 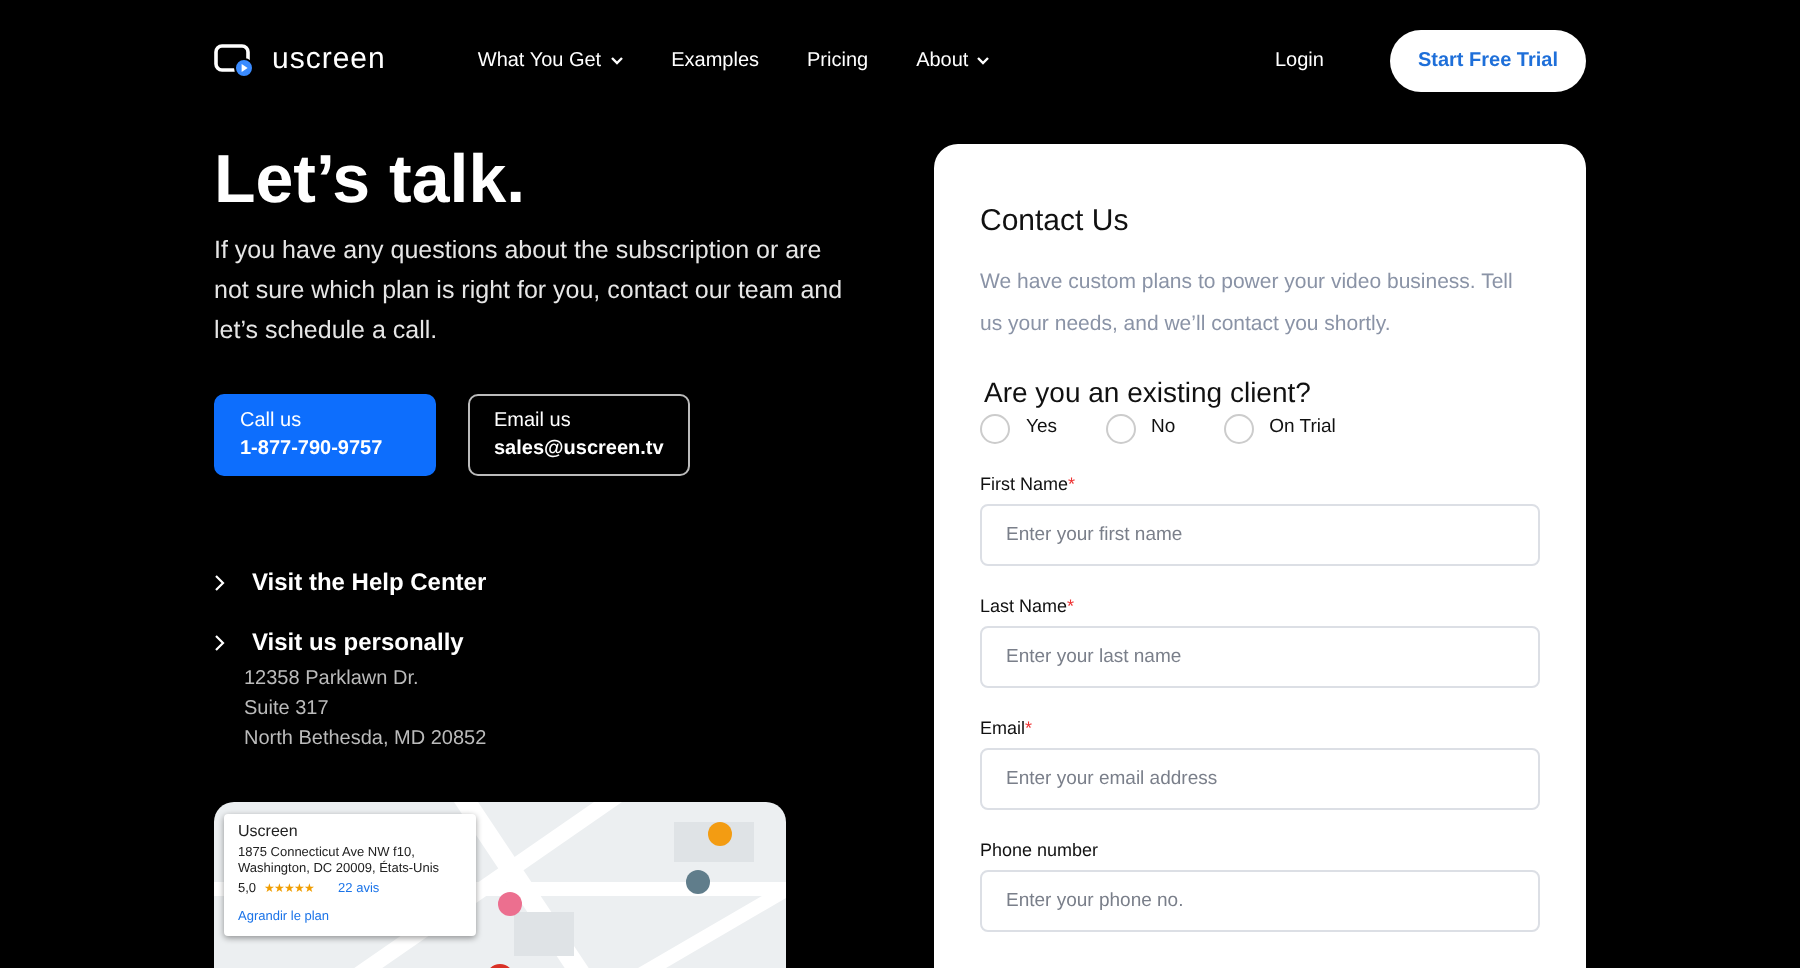 What do you see at coordinates (1260, 535) in the screenshot?
I see `input-field: Enter your first name` at bounding box center [1260, 535].